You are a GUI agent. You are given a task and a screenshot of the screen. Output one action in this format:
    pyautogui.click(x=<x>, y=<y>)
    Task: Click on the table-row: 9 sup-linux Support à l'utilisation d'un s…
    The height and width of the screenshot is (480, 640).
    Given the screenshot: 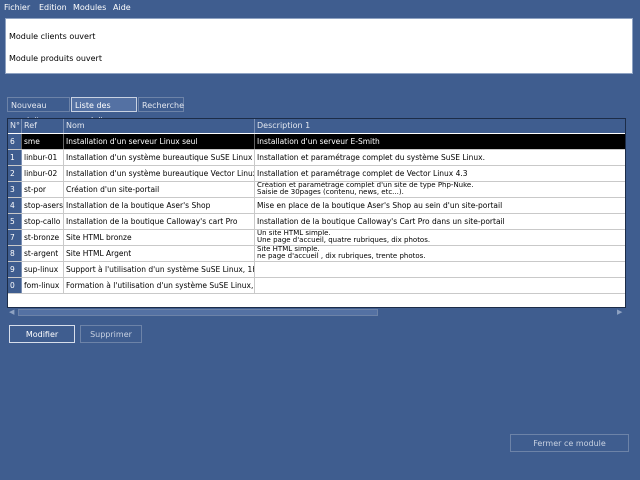 What is the action you would take?
    pyautogui.click(x=316, y=270)
    